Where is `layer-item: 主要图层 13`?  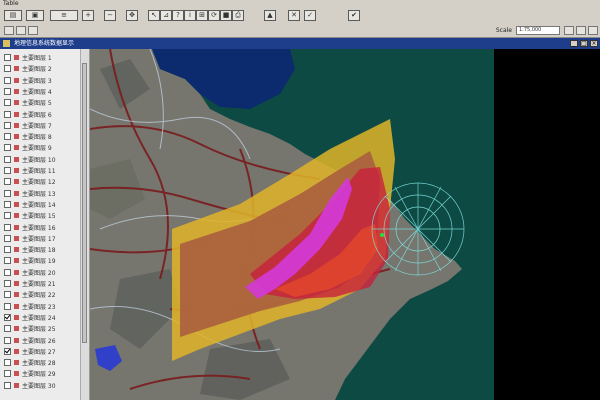
layer-item: 主要图层 13 is located at coordinates (40, 194).